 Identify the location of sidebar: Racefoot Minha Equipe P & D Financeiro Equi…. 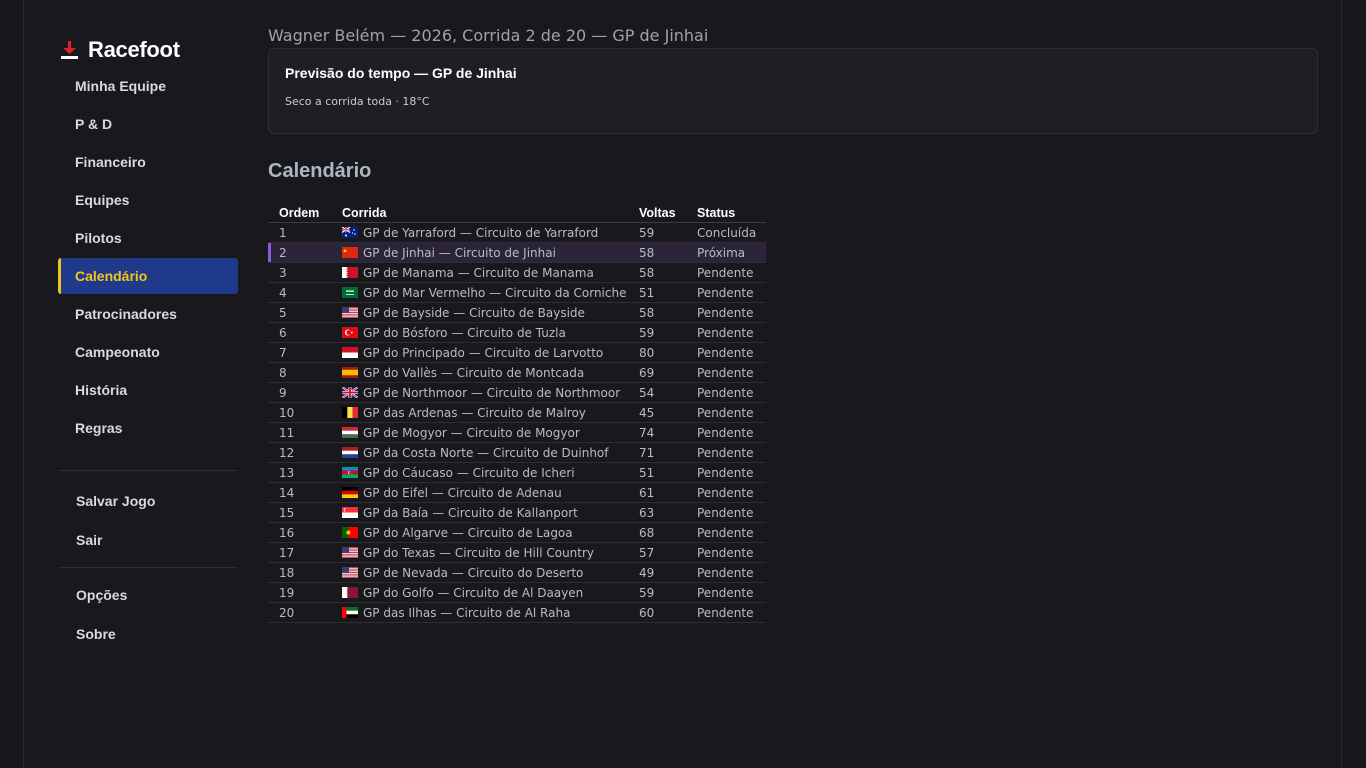
(148, 342).